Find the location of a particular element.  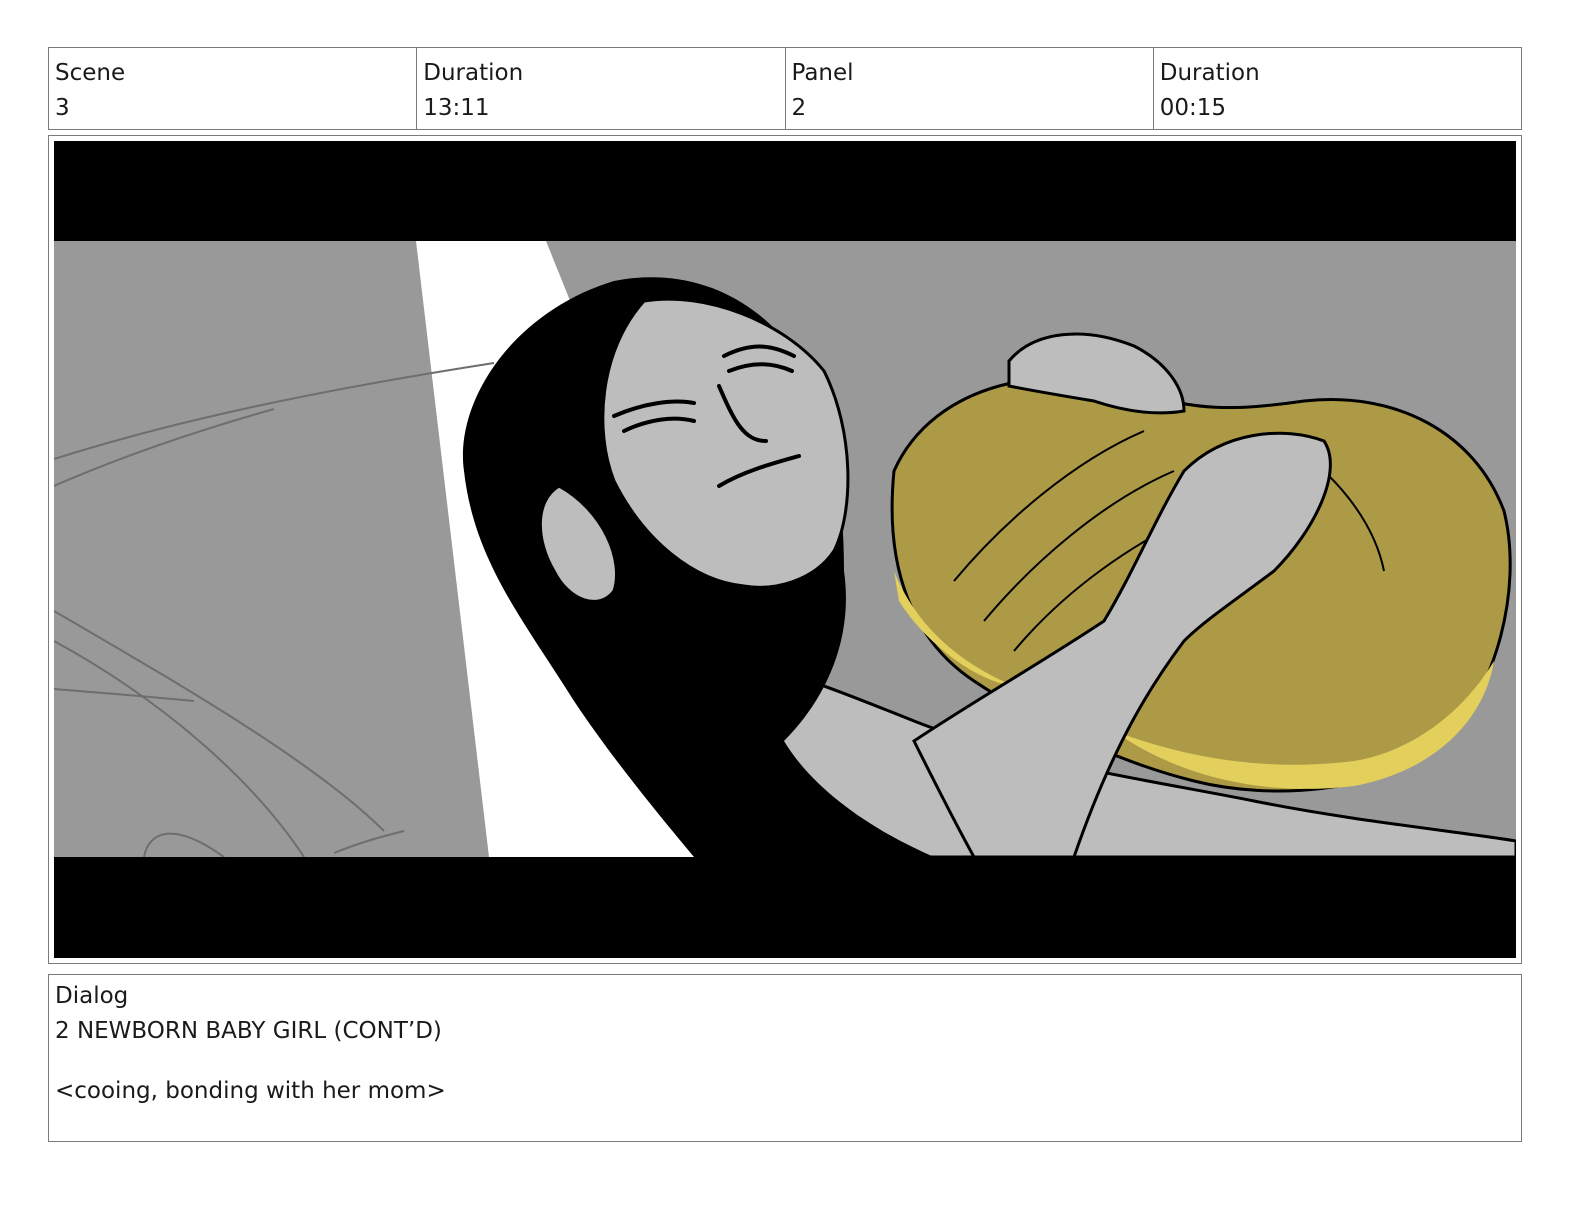

letterbox-bottom is located at coordinates (785, 907).